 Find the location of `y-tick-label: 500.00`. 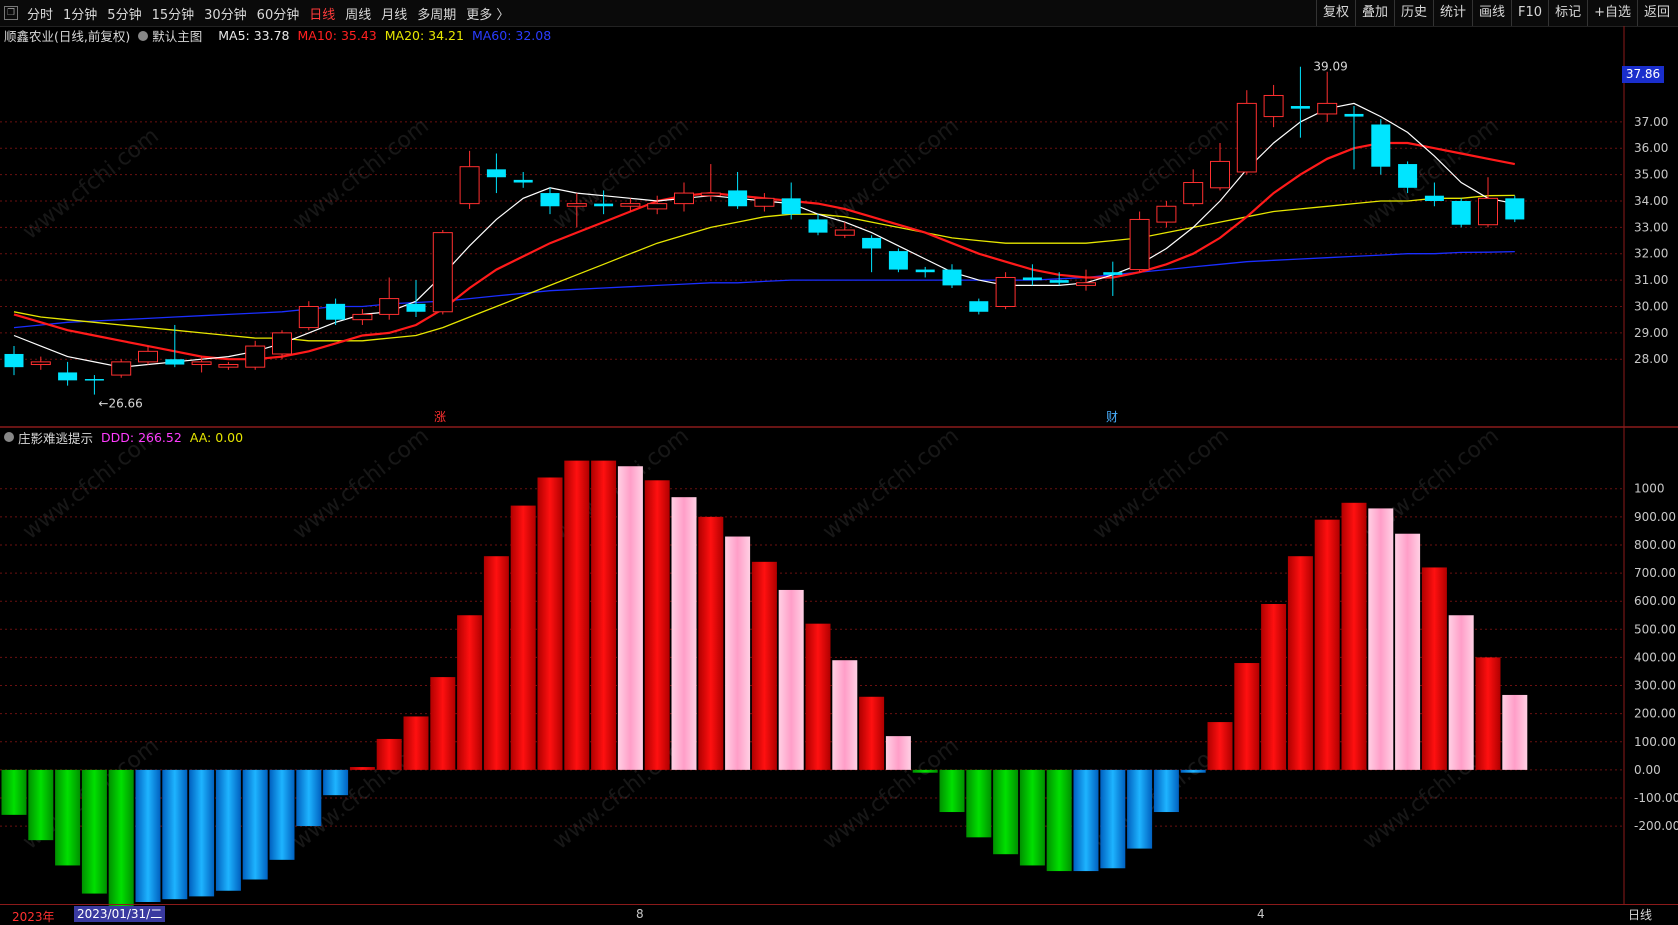

y-tick-label: 500.00 is located at coordinates (1655, 629).